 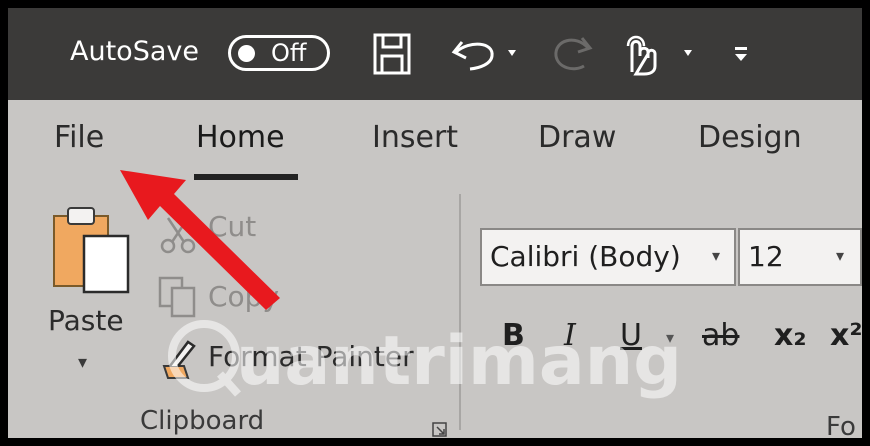 I want to click on paintbrush-icon, so click(x=179, y=359).